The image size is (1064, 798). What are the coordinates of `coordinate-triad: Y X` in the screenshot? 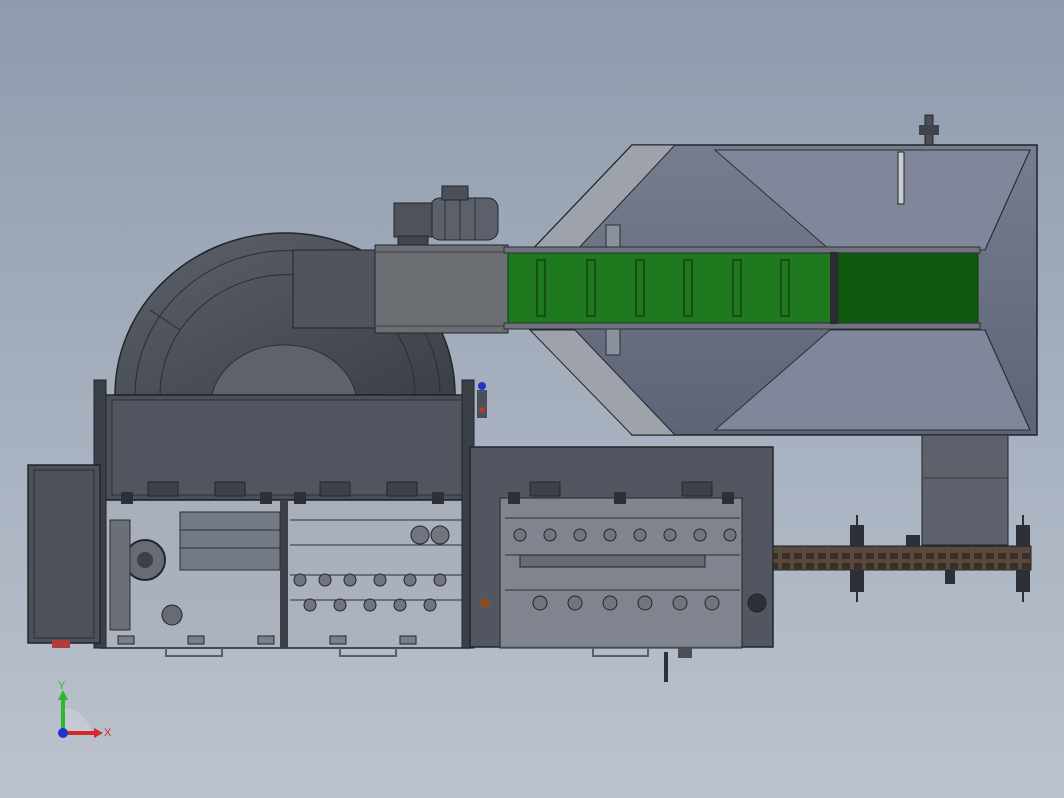 It's located at (85, 709).